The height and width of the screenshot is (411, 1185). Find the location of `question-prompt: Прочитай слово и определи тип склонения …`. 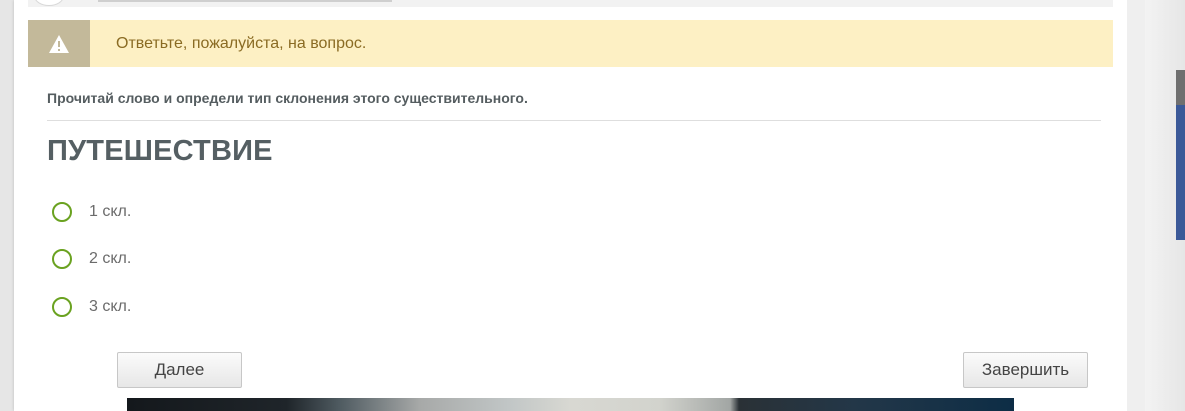

question-prompt: Прочитай слово и определи тип склонения … is located at coordinates (287, 98).